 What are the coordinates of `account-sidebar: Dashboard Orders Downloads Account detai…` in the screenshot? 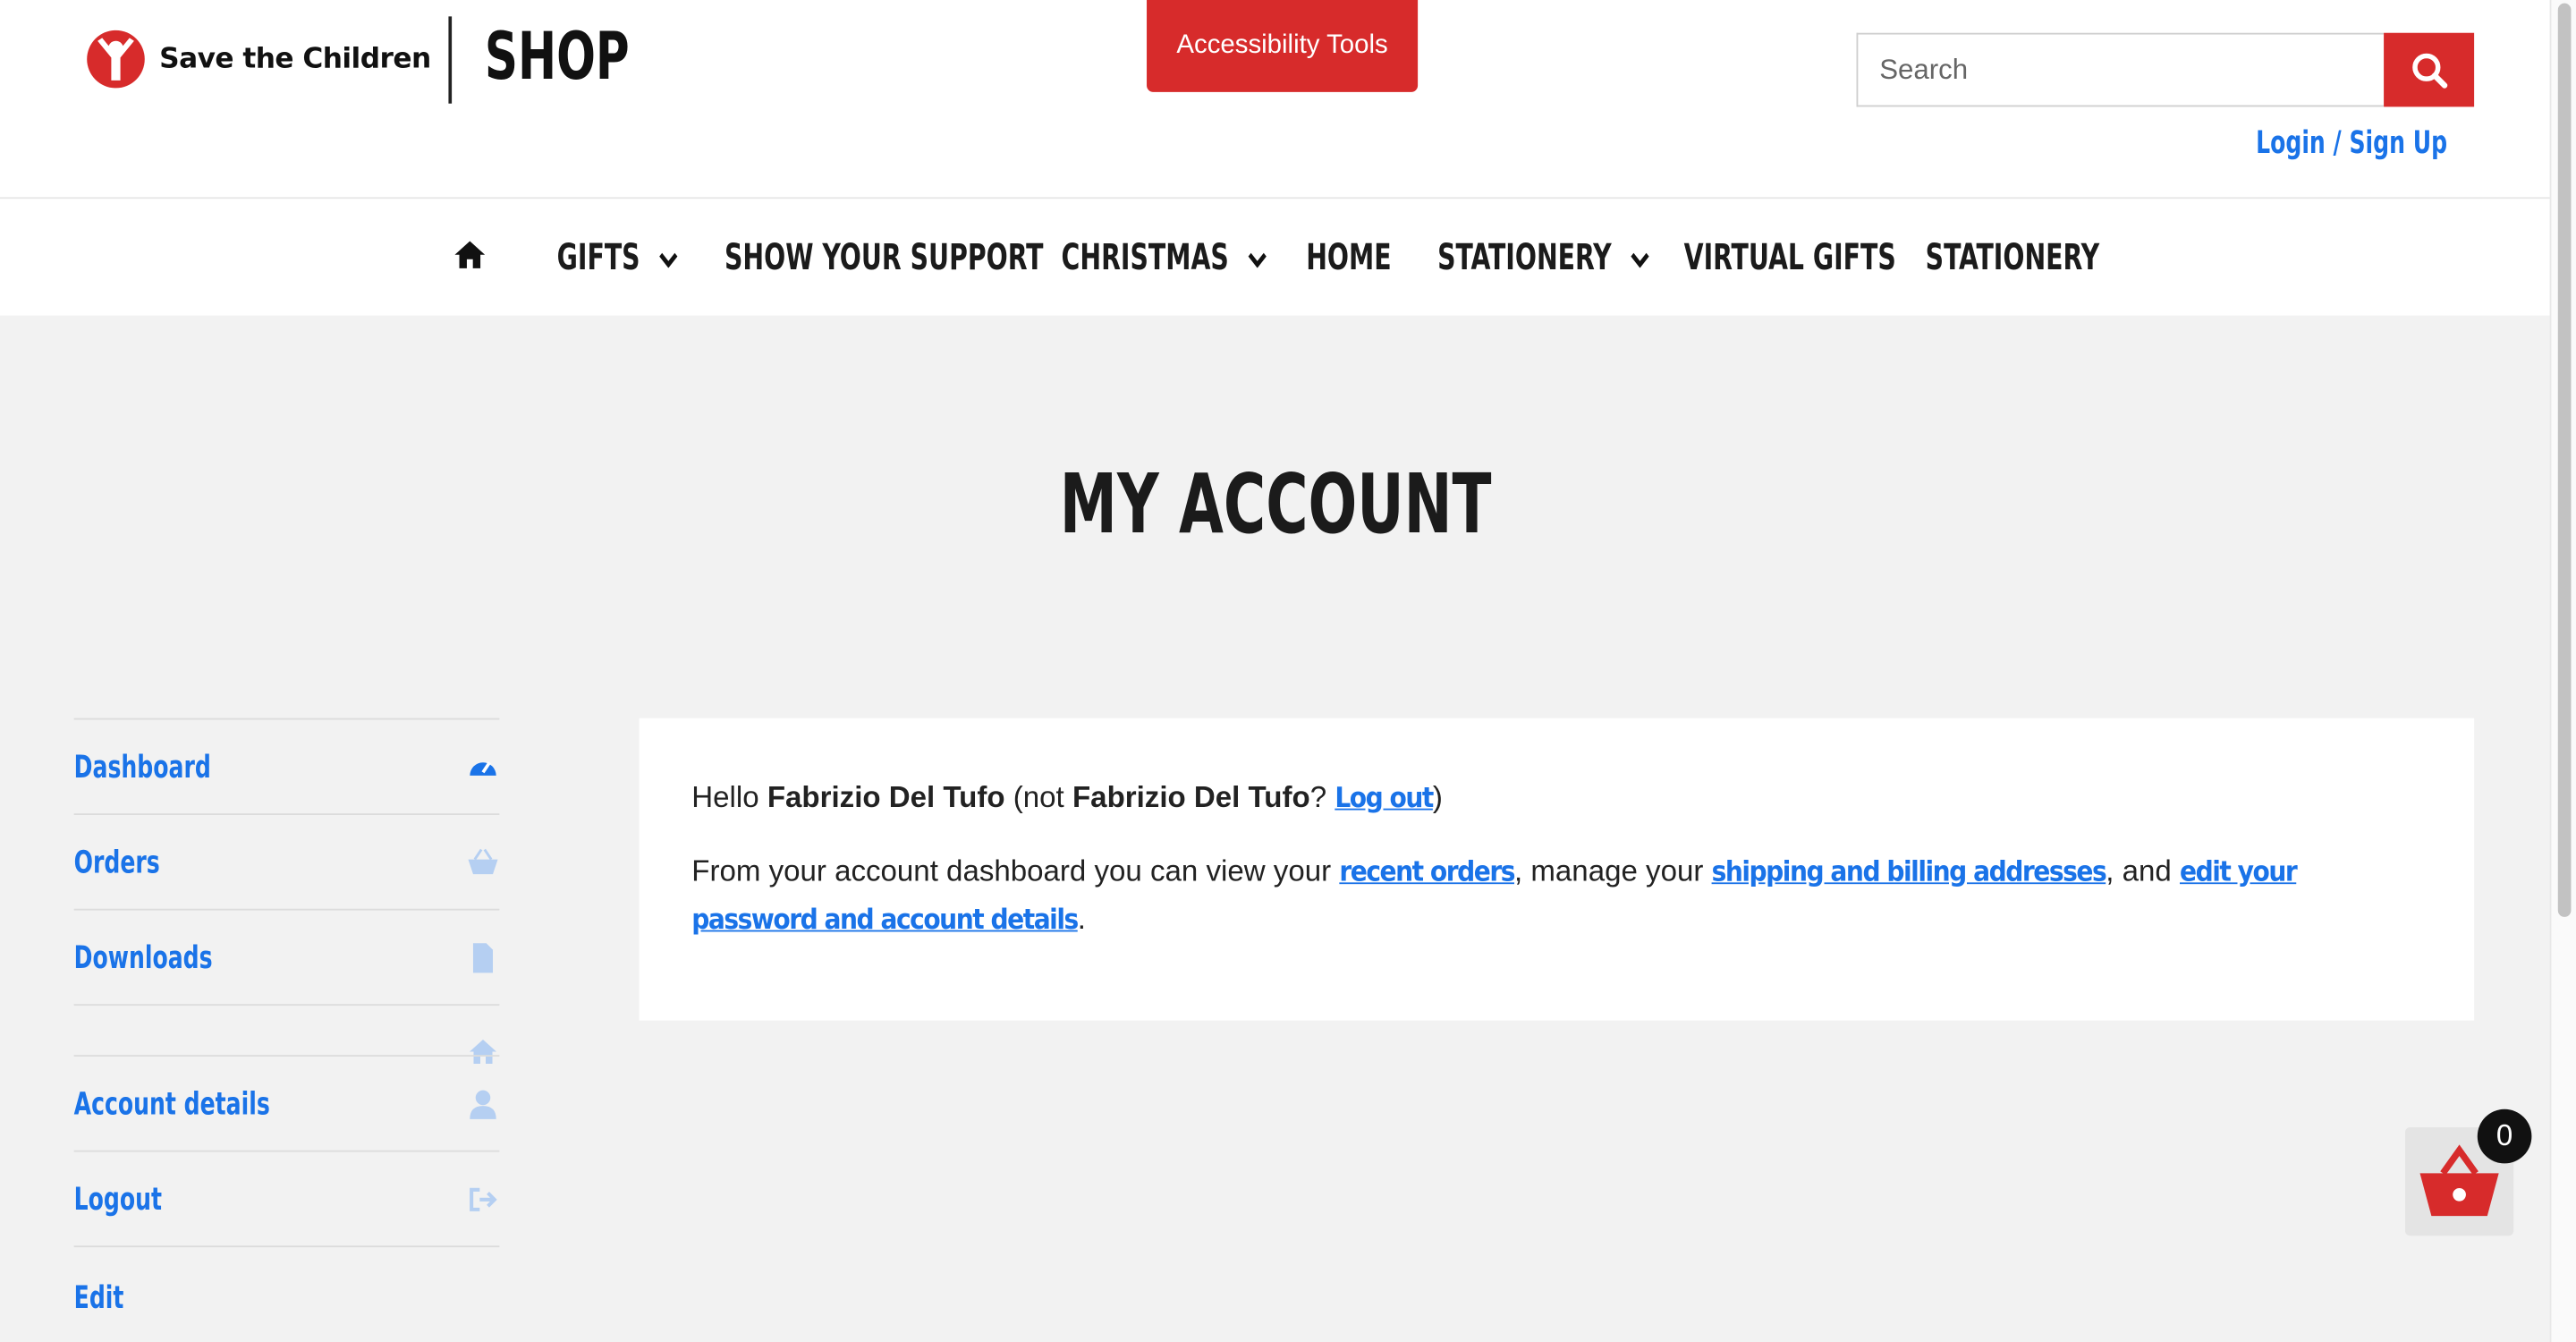 It's located at (286, 1030).